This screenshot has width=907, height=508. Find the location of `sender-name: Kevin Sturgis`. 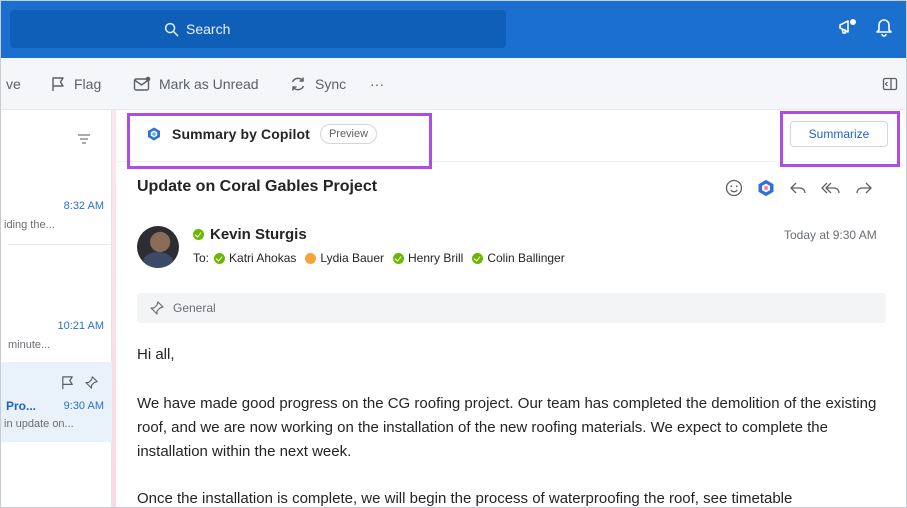

sender-name: Kevin Sturgis is located at coordinates (258, 234).